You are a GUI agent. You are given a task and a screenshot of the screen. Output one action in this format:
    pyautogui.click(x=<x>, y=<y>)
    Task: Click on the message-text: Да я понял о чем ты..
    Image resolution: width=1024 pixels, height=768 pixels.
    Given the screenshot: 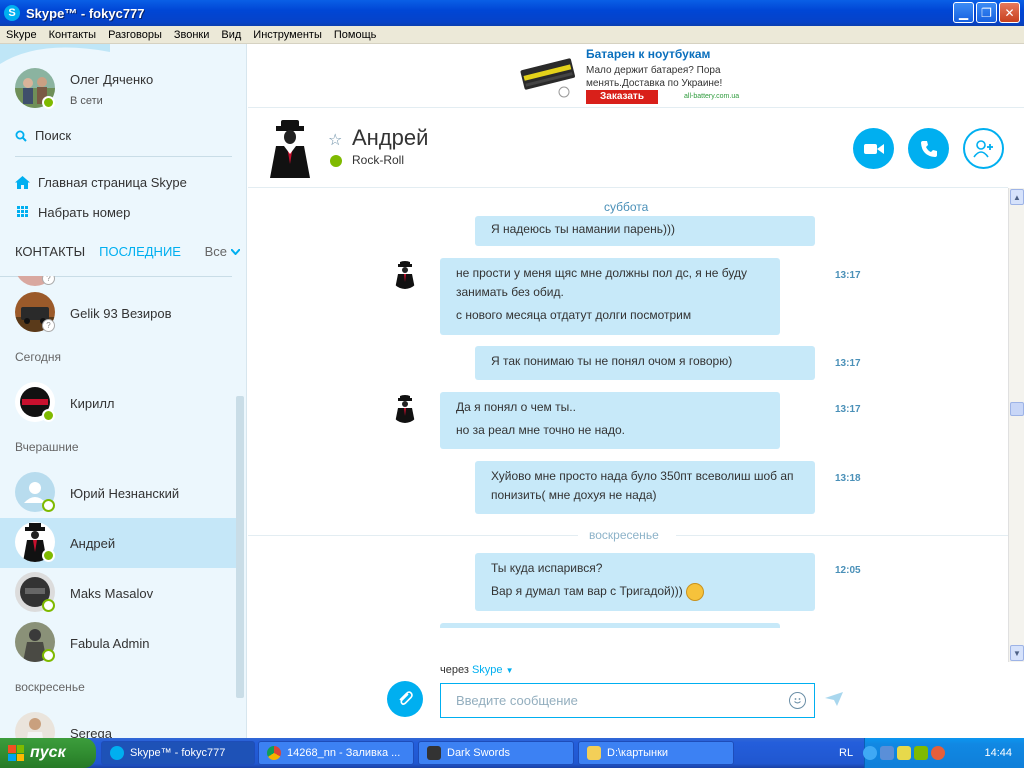 What is the action you would take?
    pyautogui.click(x=516, y=407)
    